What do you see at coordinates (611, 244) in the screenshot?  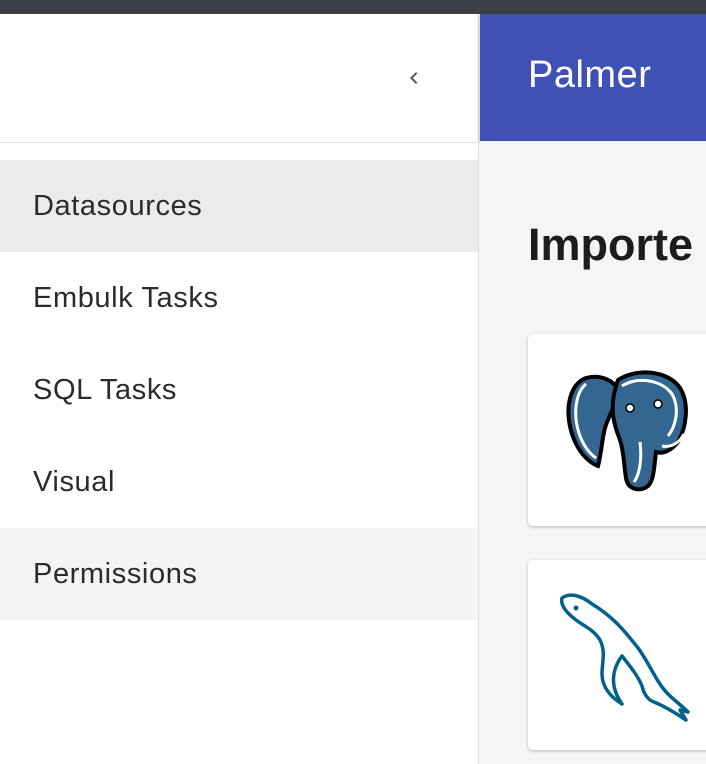 I see `page-heading: Importe` at bounding box center [611, 244].